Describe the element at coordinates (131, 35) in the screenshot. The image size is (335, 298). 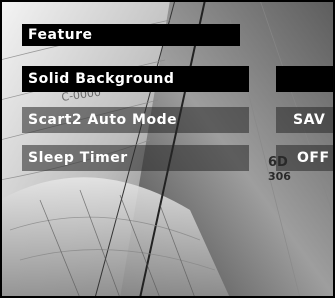
I see `menu-title: Feature` at that location.